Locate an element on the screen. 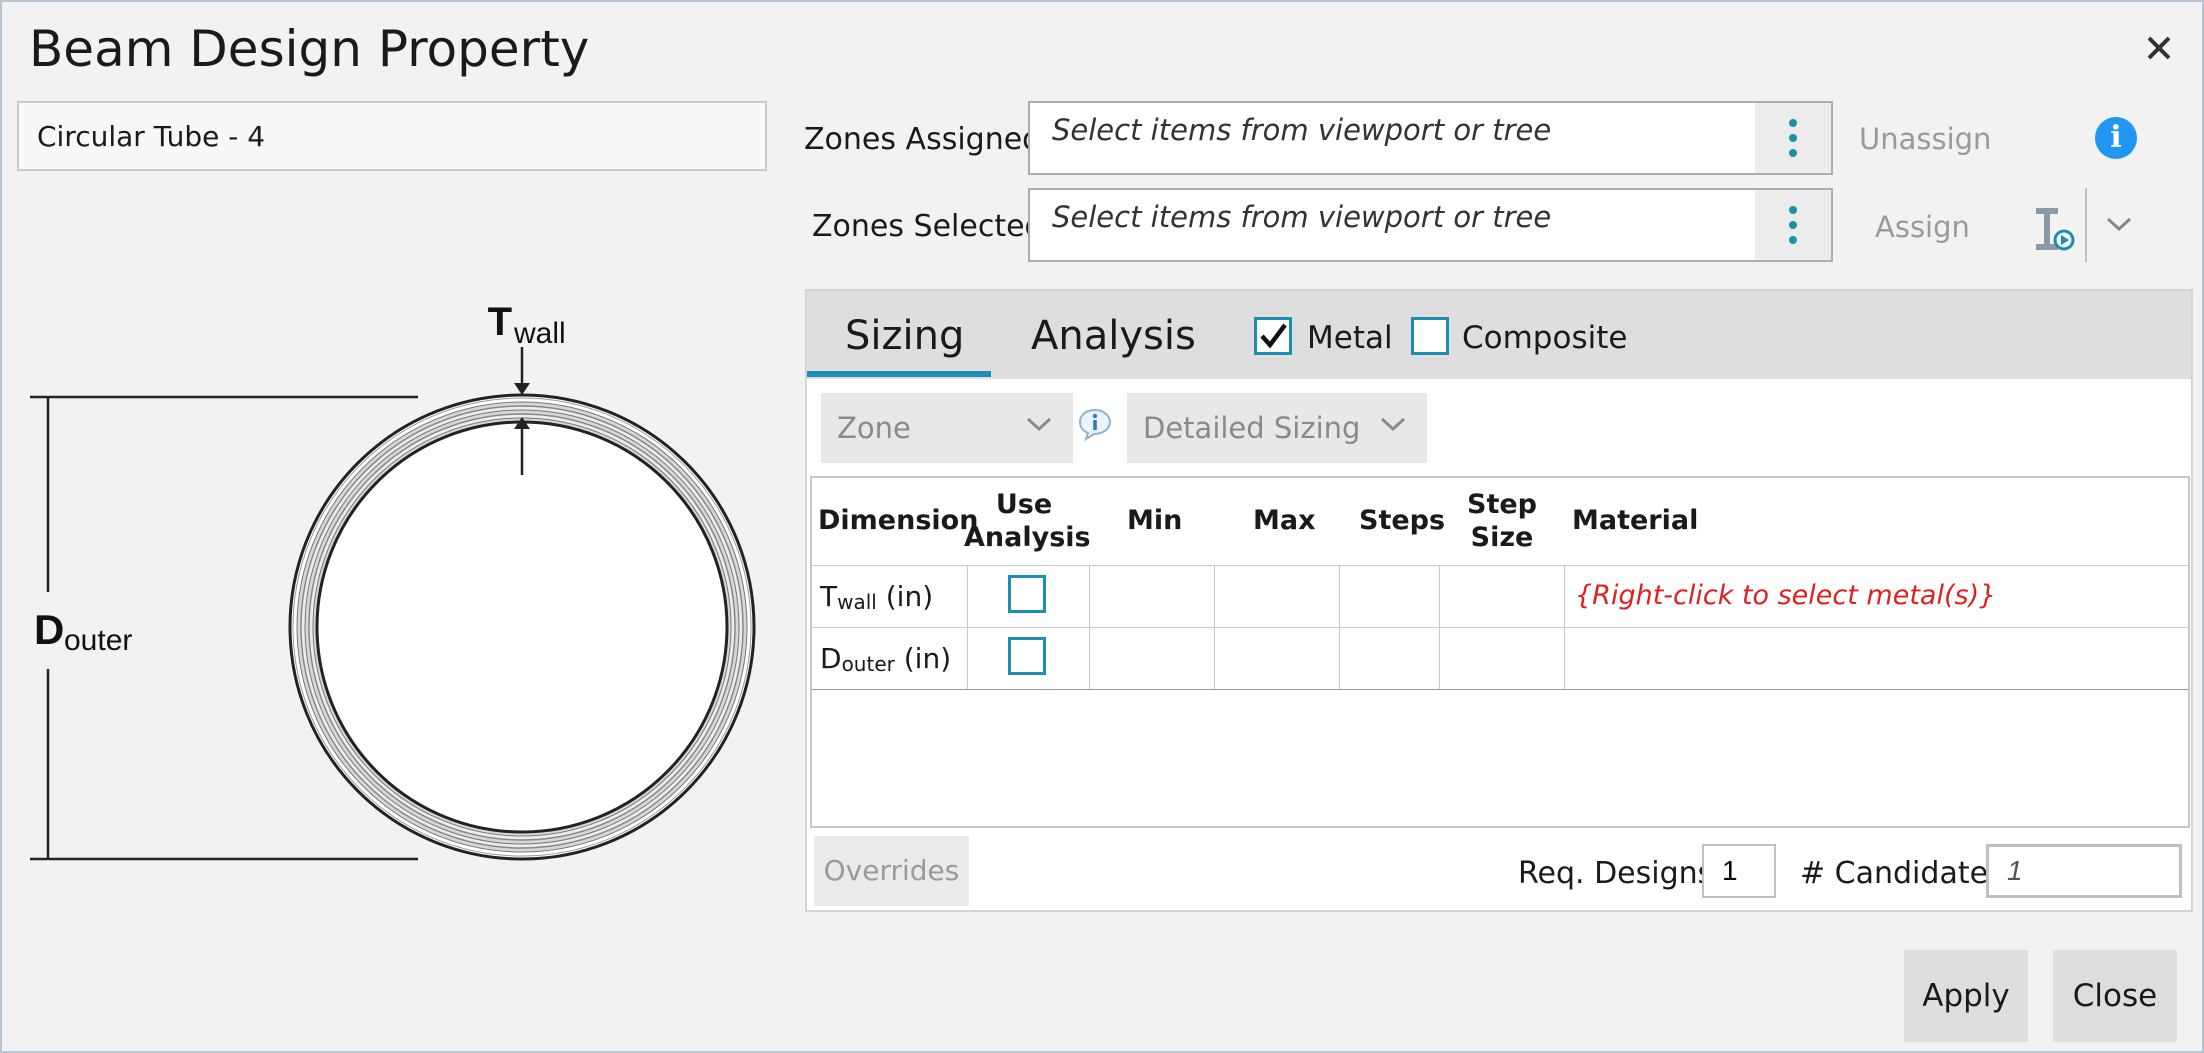 Image resolution: width=2204 pixels, height=1053 pixels. beam-profile-icon is located at coordinates (2054, 229).